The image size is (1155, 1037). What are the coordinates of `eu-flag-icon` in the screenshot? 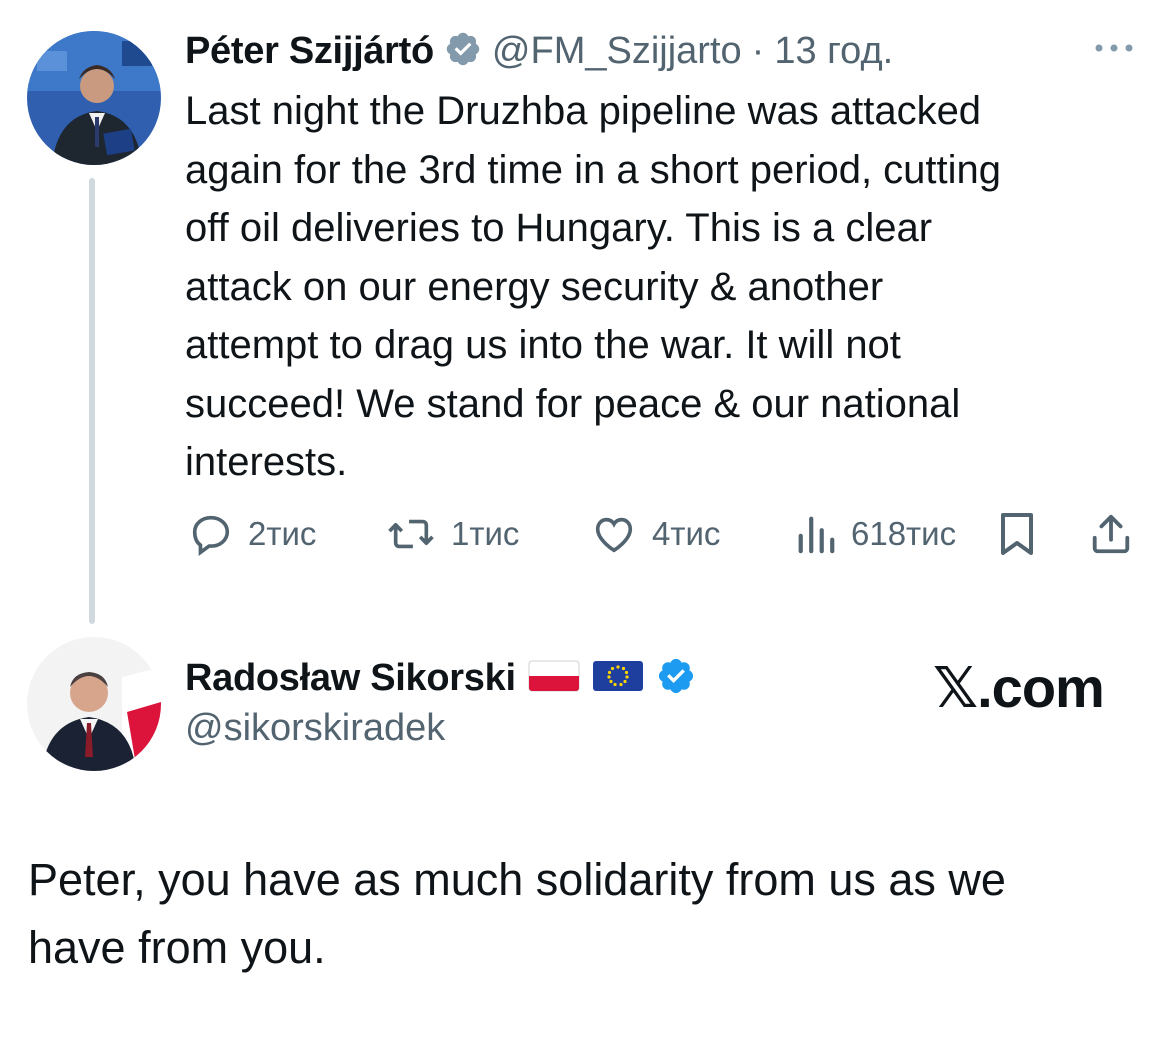 It's located at (618, 678).